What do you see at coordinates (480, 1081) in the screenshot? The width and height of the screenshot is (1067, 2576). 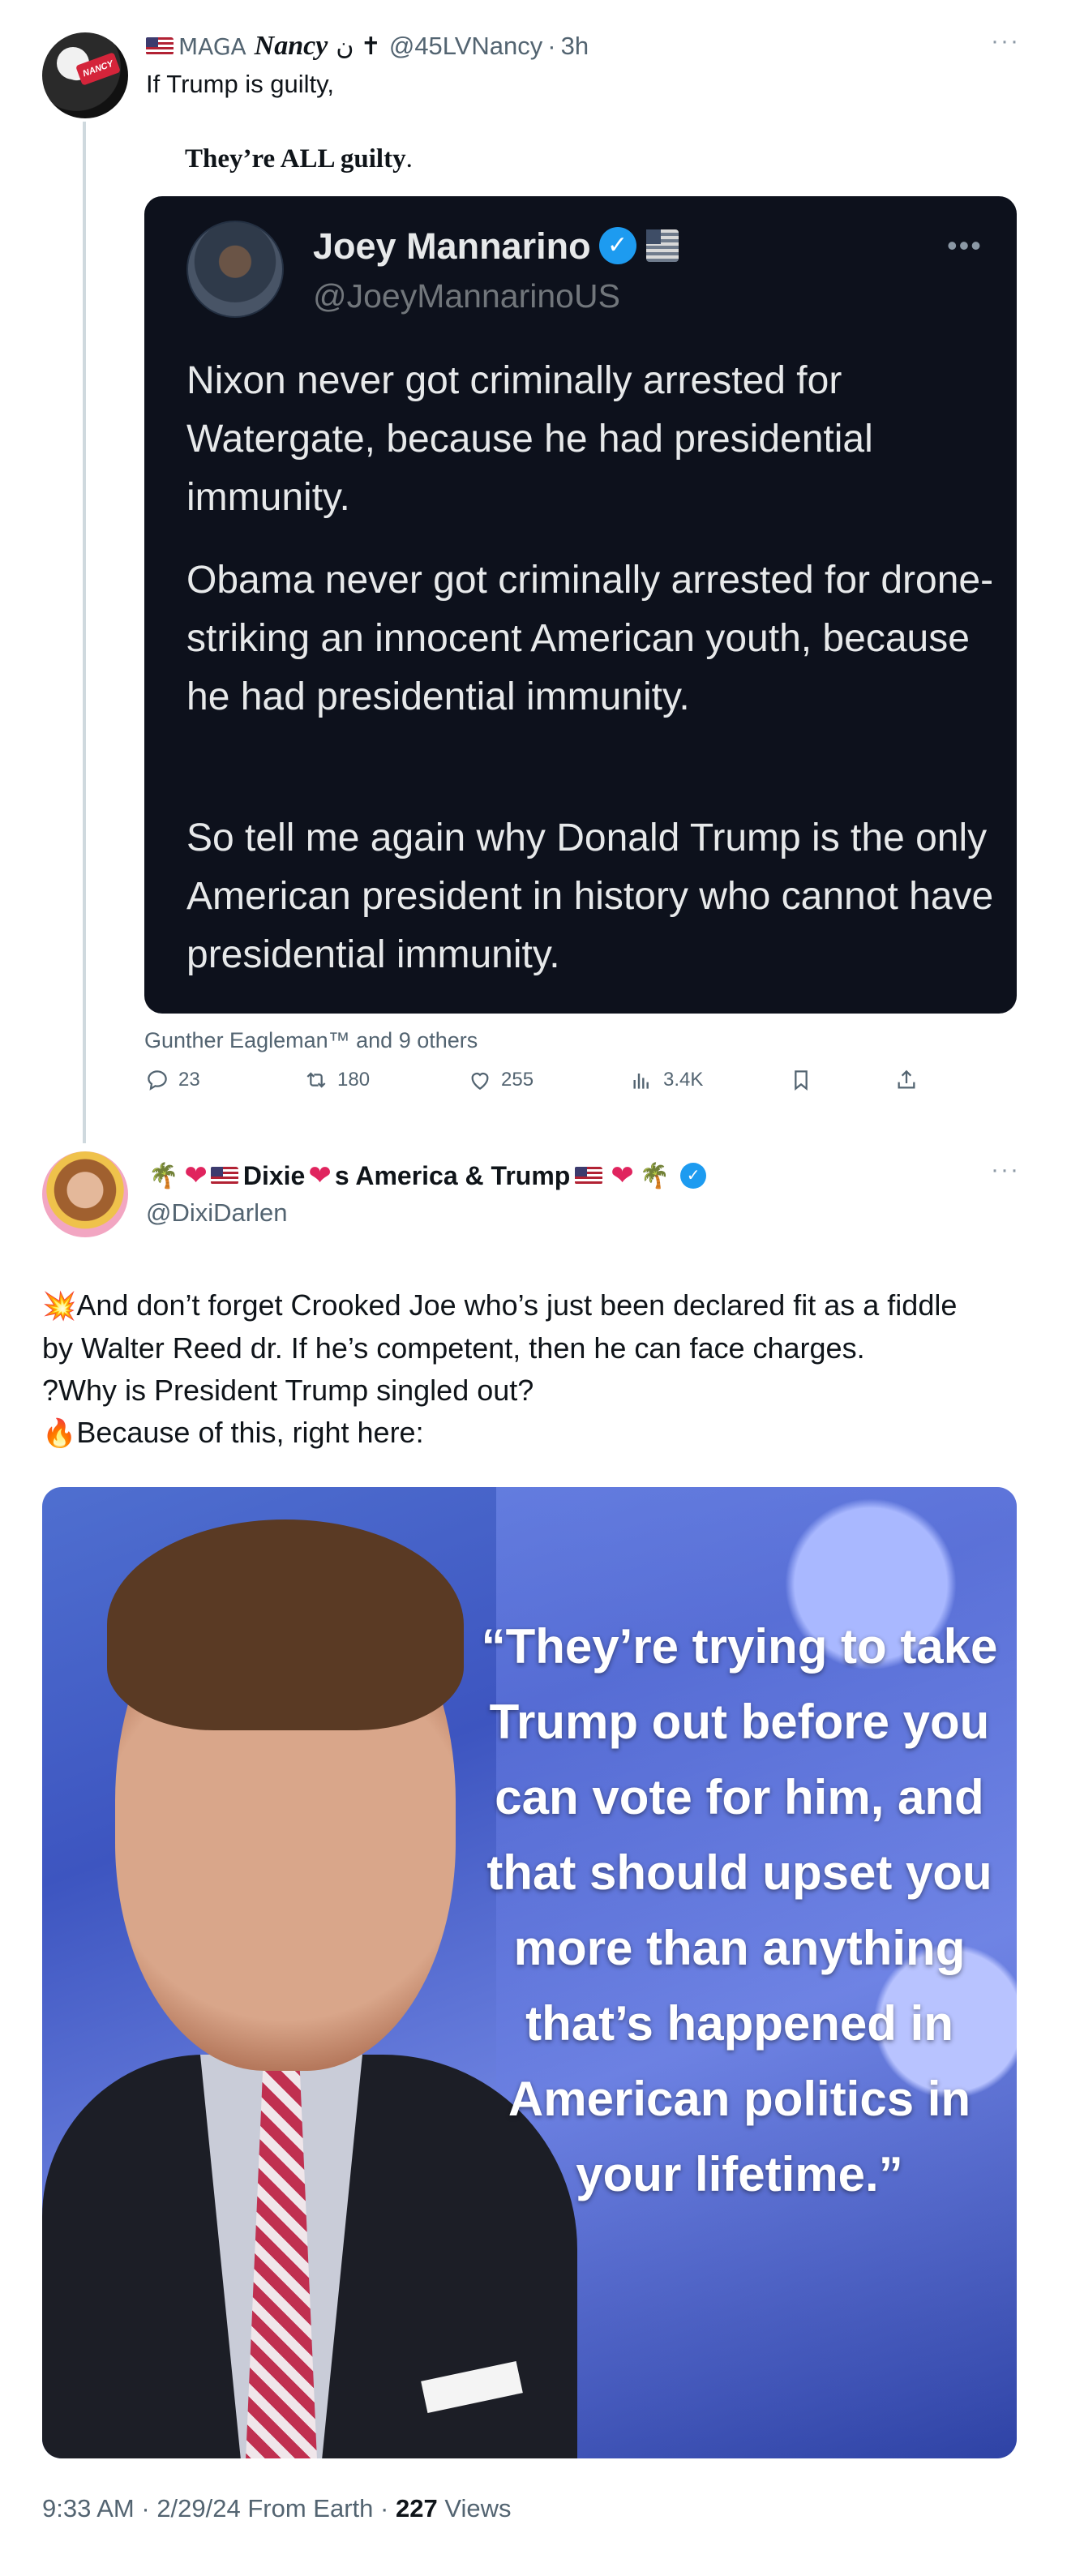 I see `heart-icon` at bounding box center [480, 1081].